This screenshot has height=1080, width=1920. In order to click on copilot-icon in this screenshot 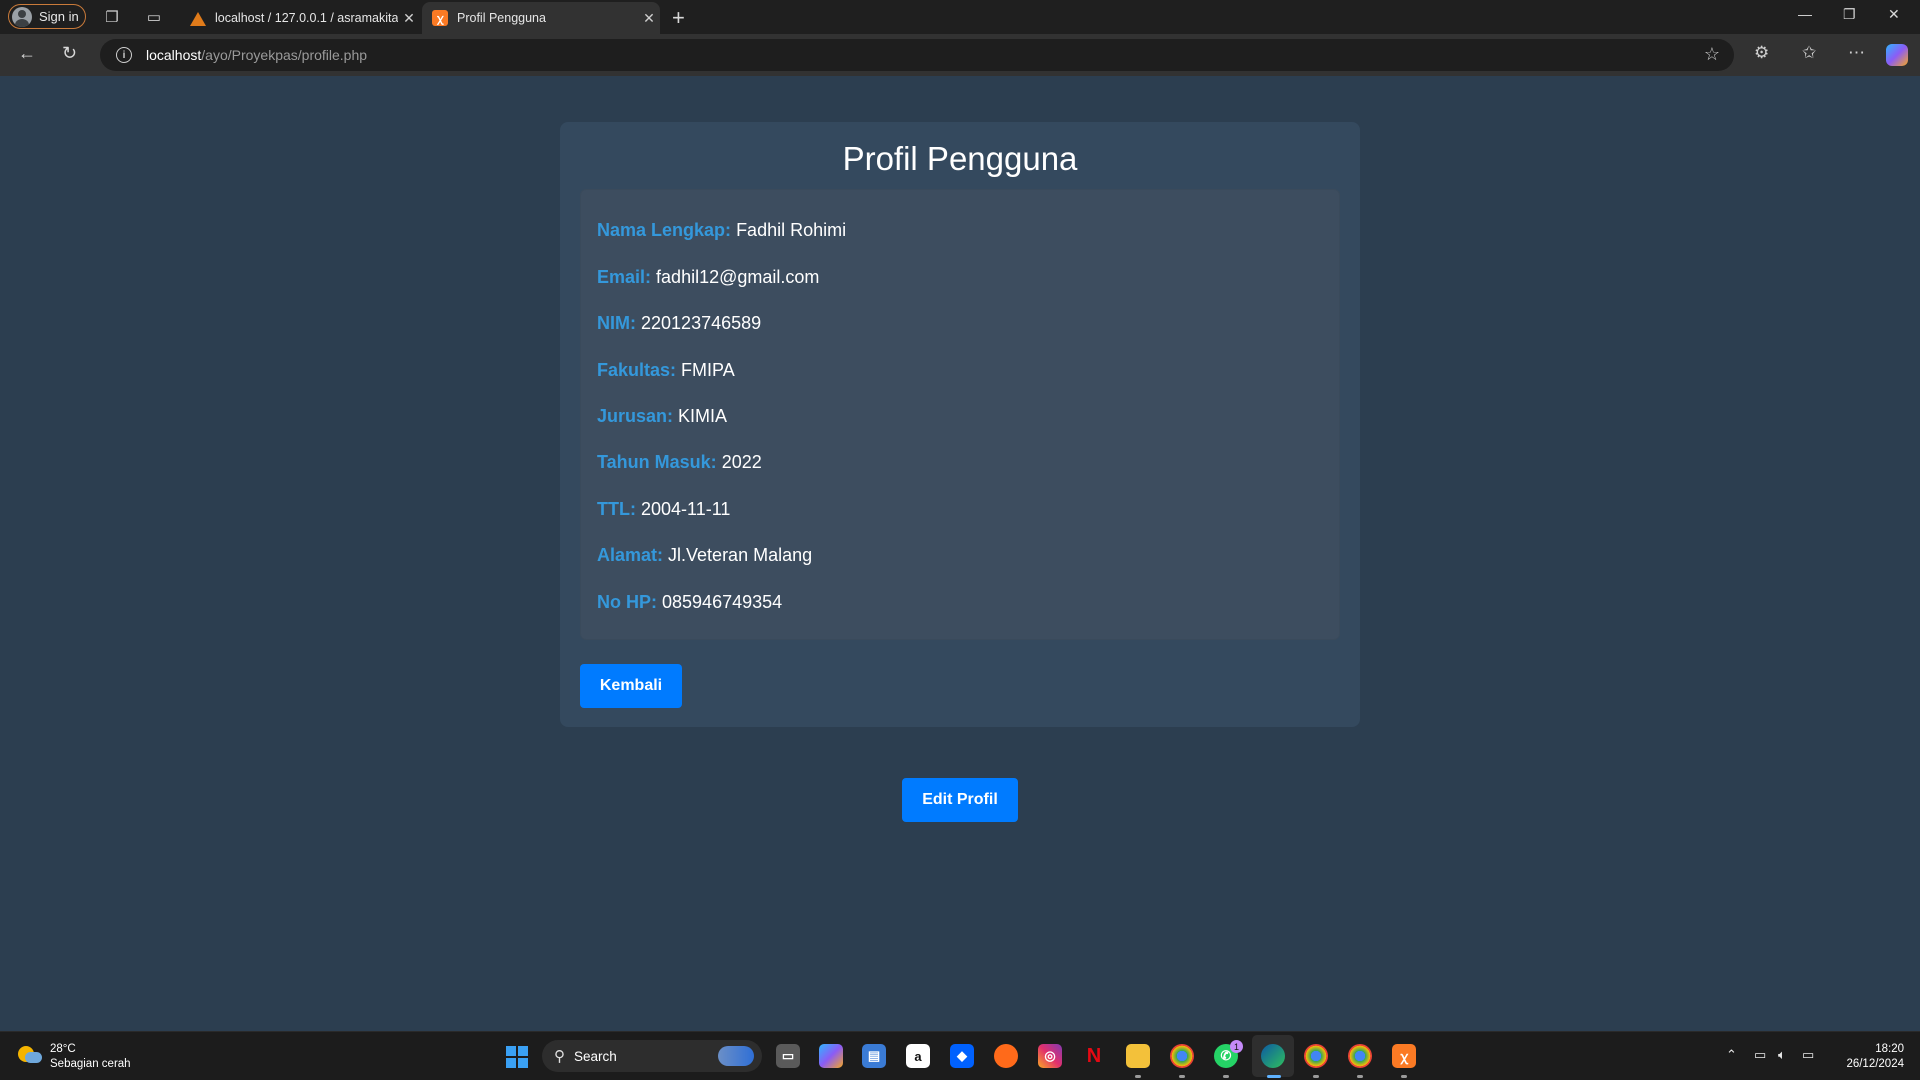, I will do `click(1897, 55)`.